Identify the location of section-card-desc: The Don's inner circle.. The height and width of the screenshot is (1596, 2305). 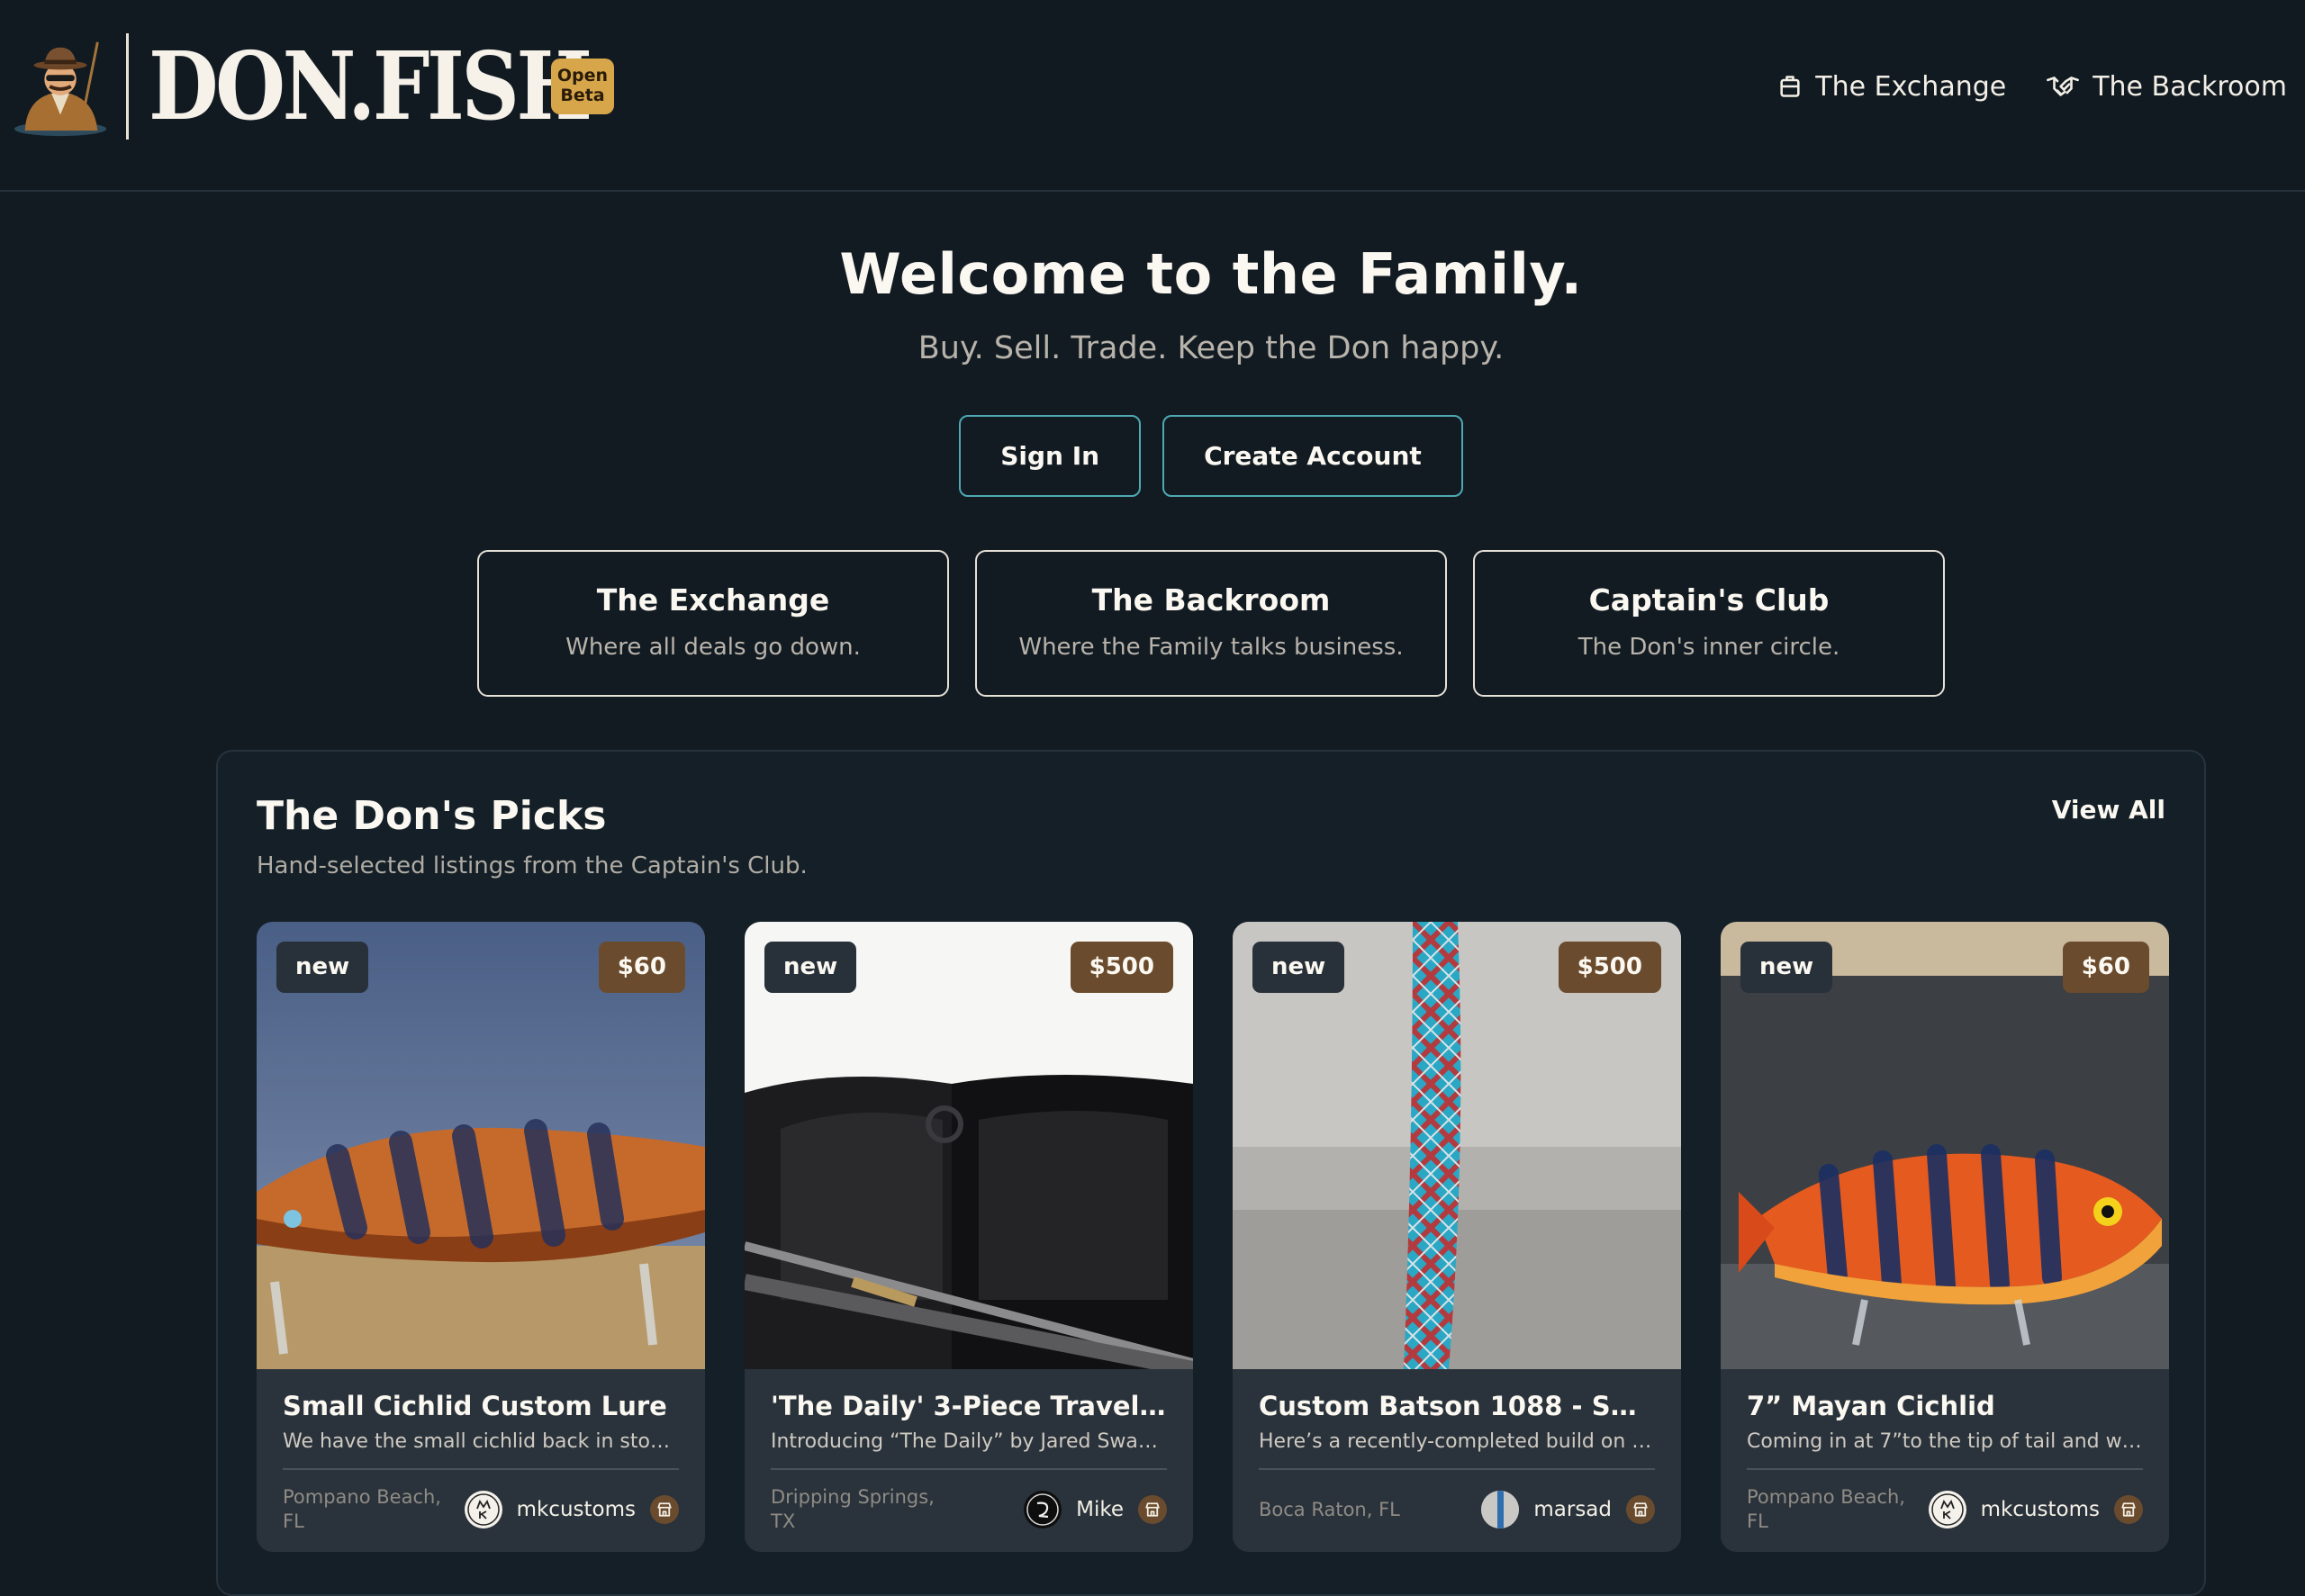
(1708, 647).